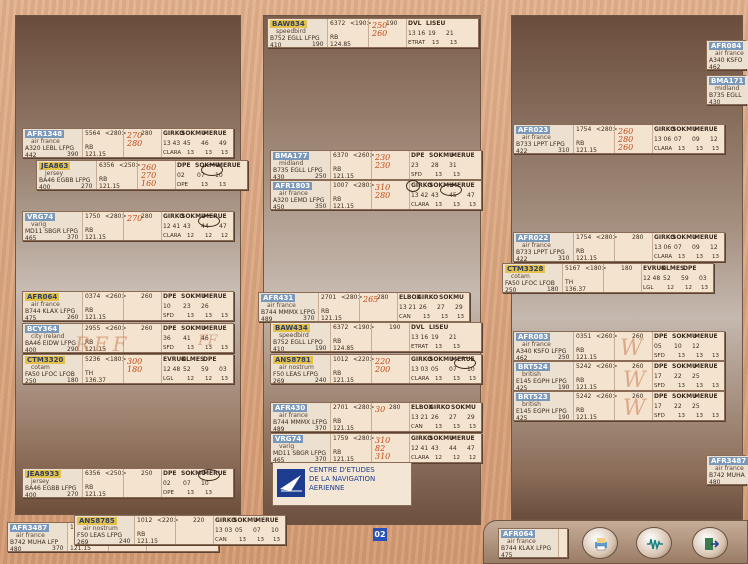 This screenshot has width=748, height=564. What do you see at coordinates (39, 224) in the screenshot?
I see `company: varig` at bounding box center [39, 224].